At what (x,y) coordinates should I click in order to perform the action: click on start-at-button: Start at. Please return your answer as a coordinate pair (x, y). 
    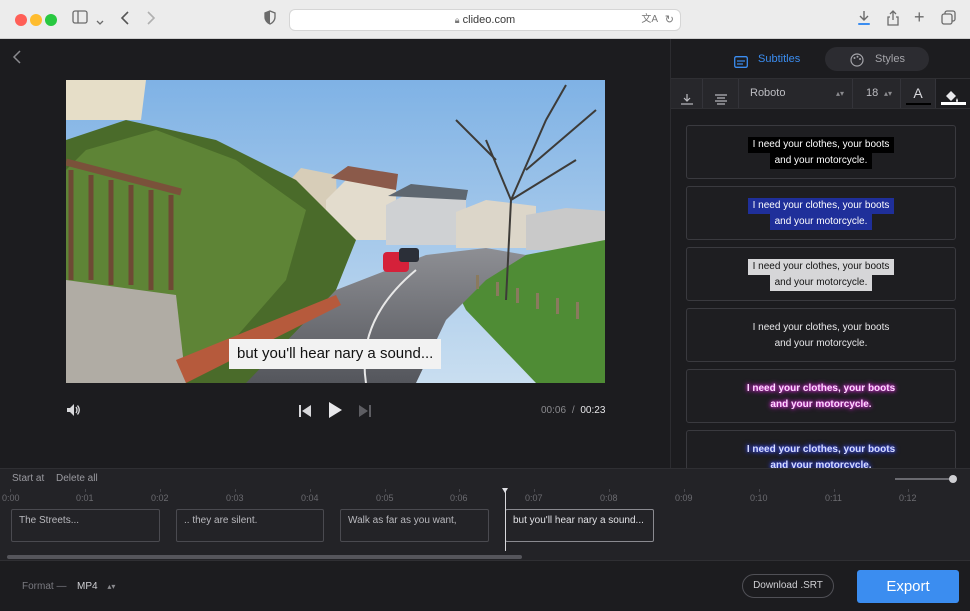
    Looking at the image, I should click on (28, 478).